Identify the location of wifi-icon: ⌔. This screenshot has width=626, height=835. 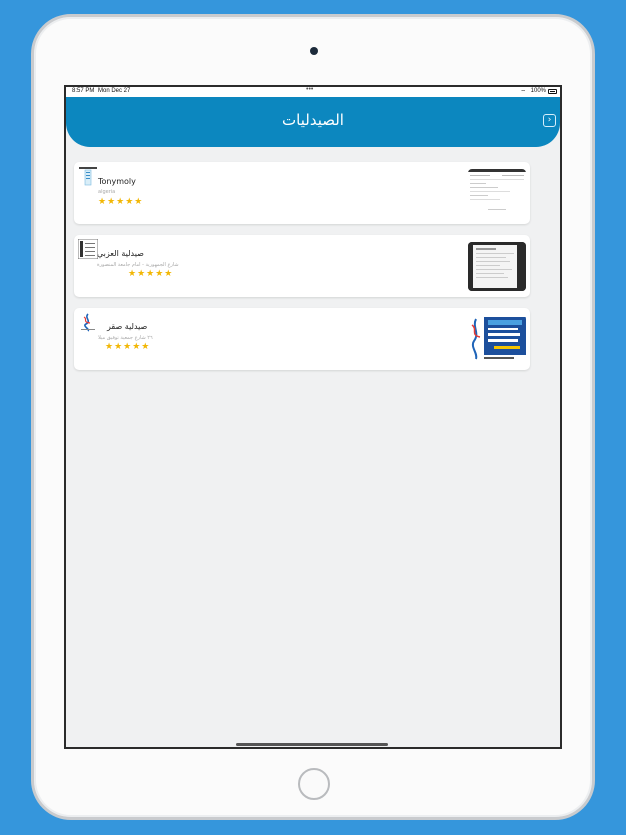
(523, 93).